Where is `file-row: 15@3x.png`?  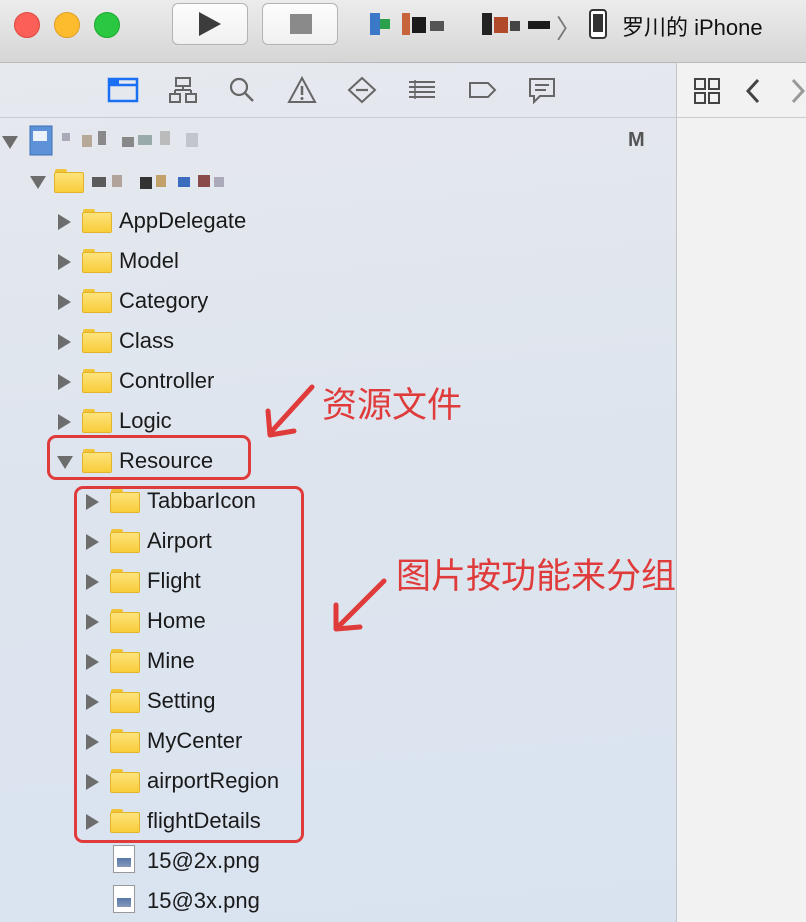
file-row: 15@3x.png is located at coordinates (338, 901).